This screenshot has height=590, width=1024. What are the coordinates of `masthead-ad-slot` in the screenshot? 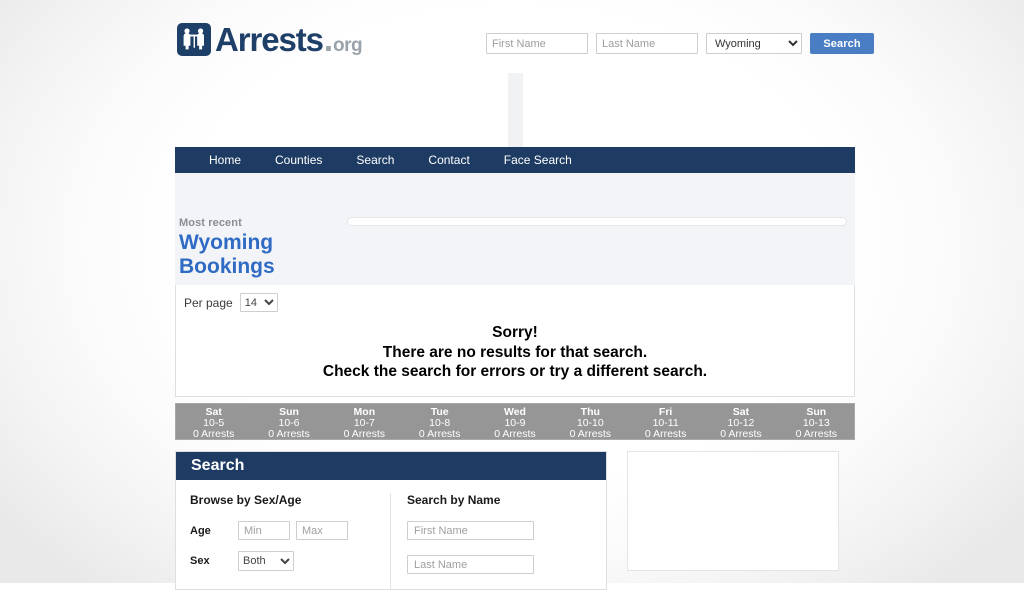 It's located at (597, 221).